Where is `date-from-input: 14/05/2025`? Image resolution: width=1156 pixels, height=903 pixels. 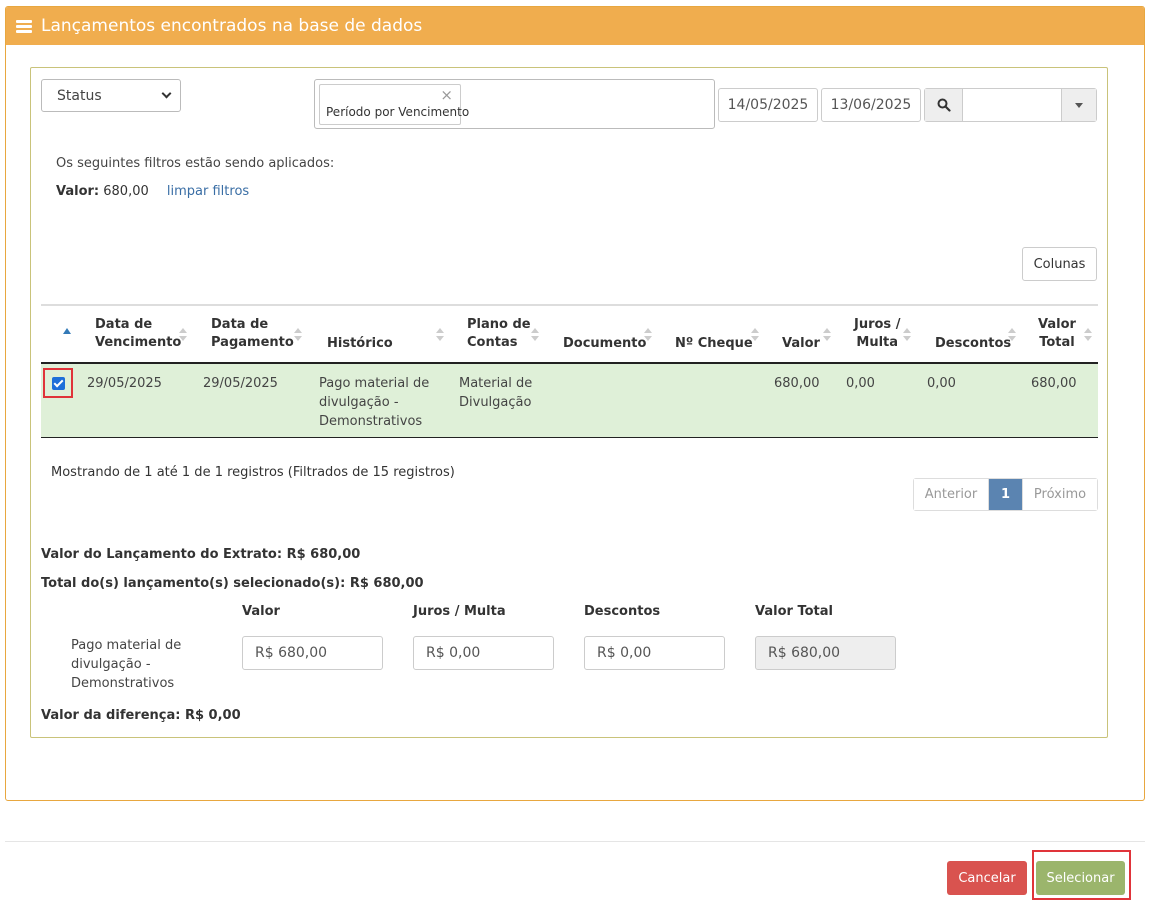 date-from-input: 14/05/2025 is located at coordinates (768, 105).